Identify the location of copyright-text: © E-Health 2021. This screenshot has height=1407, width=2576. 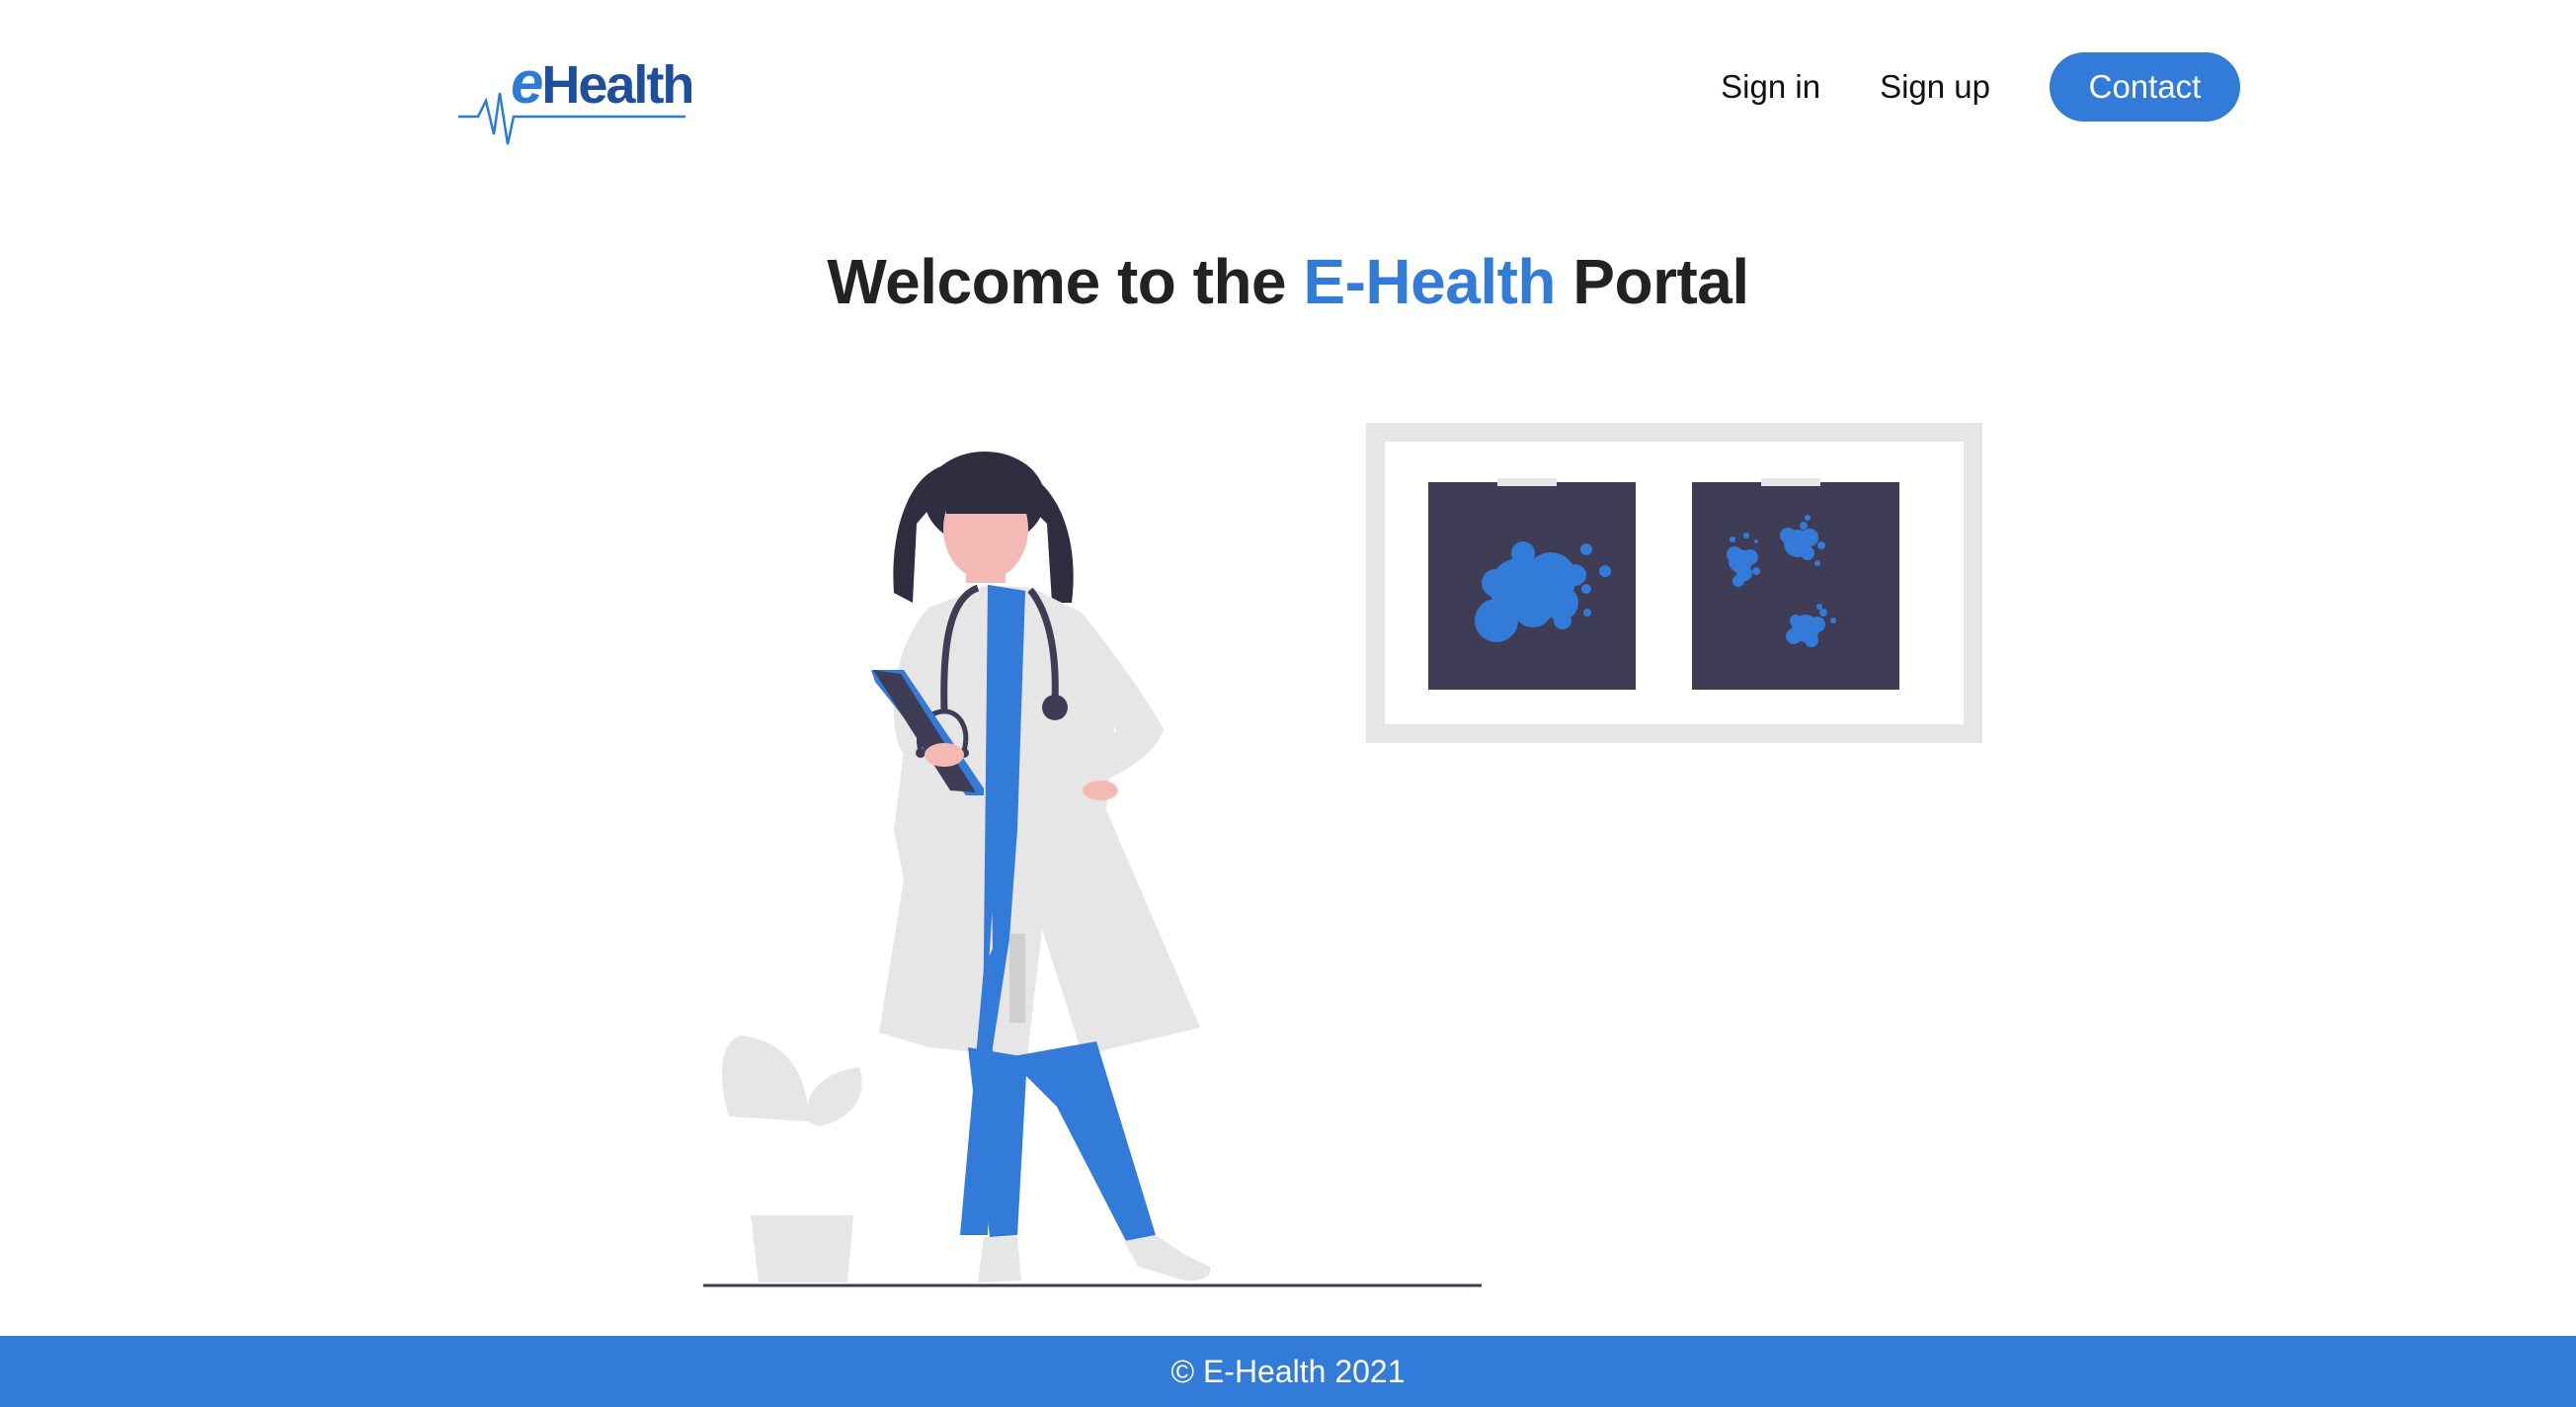
(1288, 1371).